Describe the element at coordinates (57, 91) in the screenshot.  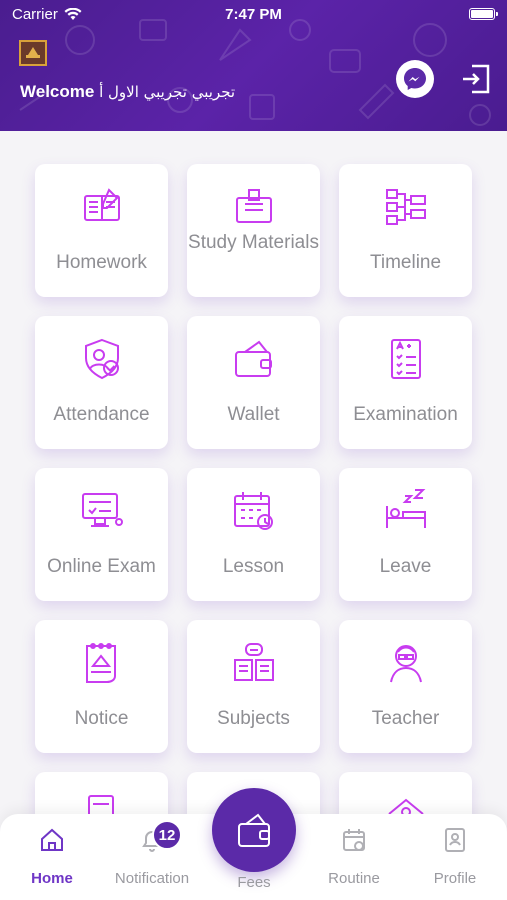
I see `welcome-label: Welcome` at that location.